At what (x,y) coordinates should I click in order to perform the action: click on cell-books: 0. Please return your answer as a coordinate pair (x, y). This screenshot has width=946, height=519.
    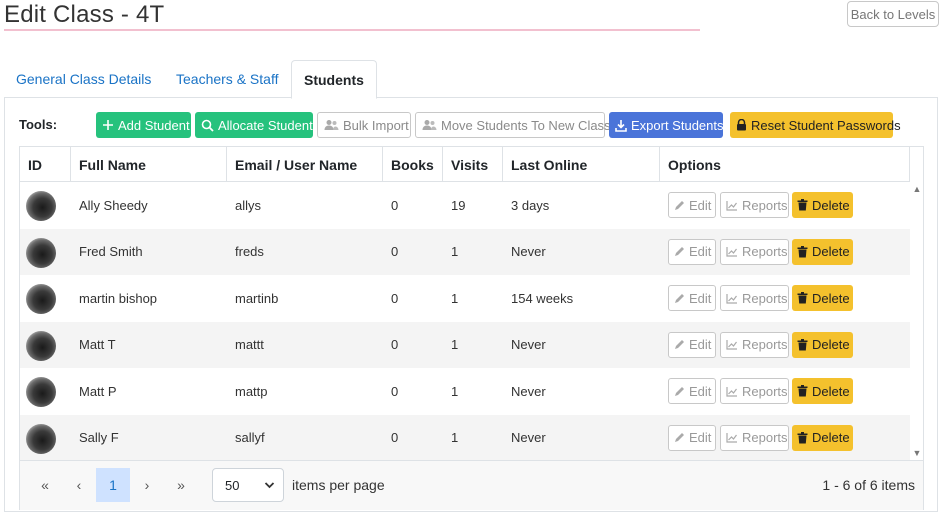
    Looking at the image, I should click on (395, 205).